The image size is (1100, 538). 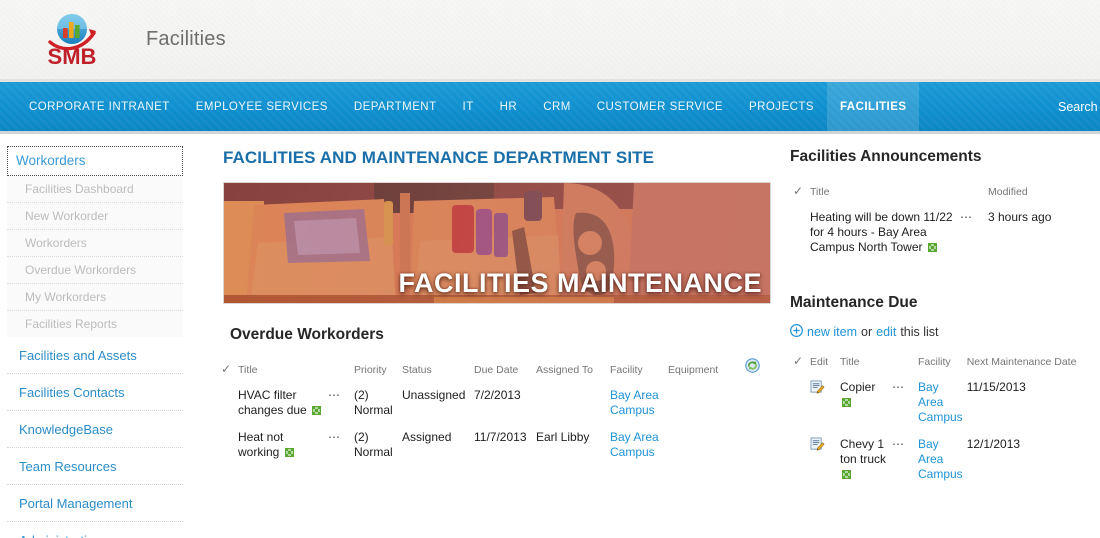 I want to click on sidebar-item-facilities-and-assets: Facilities and Assets, so click(x=95, y=355).